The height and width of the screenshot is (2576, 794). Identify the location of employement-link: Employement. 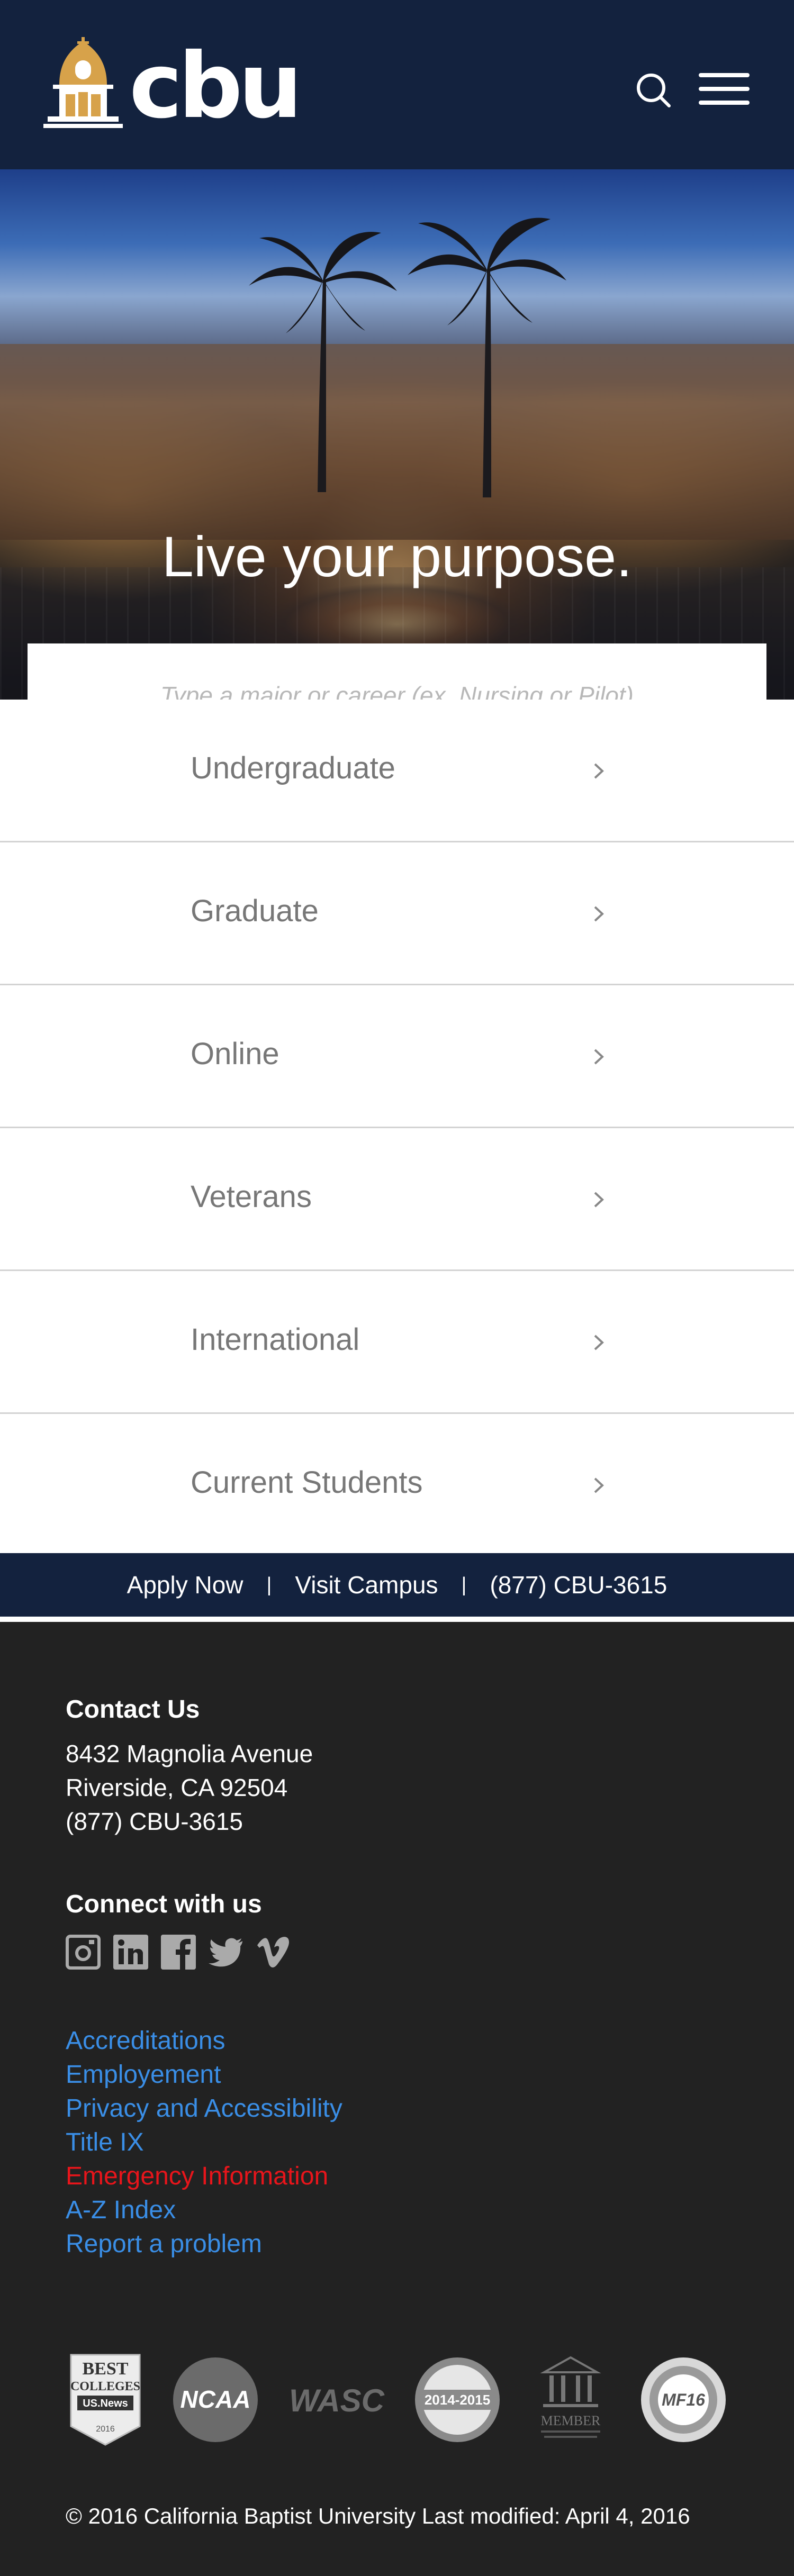
(204, 2075).